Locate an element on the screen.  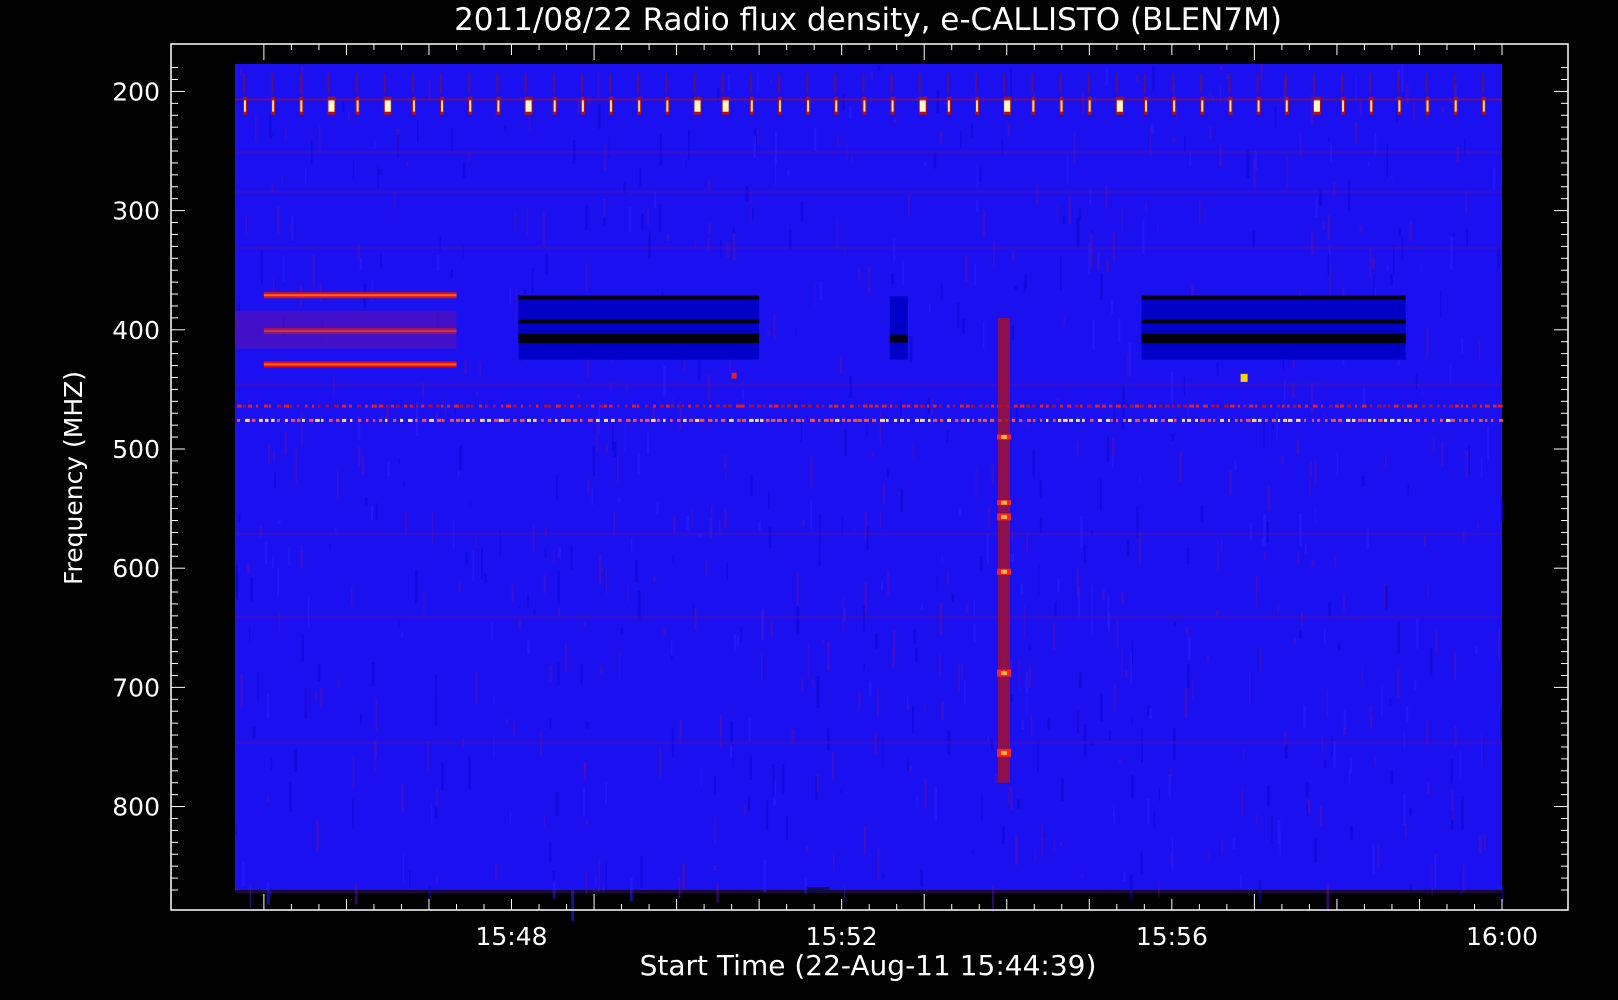
y-tick-label: 200 is located at coordinates (136, 91).